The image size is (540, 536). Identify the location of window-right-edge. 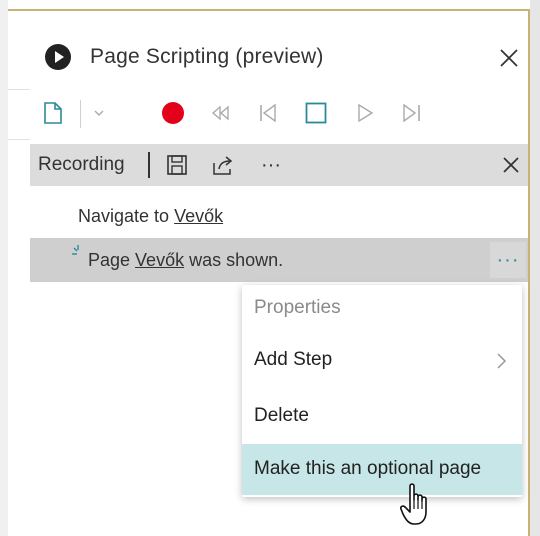
(535, 268).